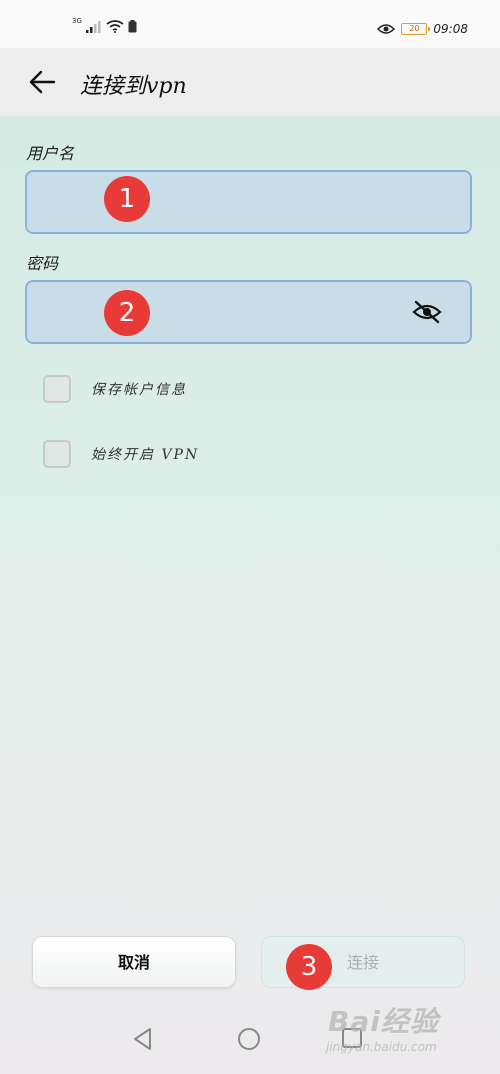  I want to click on battery-indicator: 20, so click(416, 29).